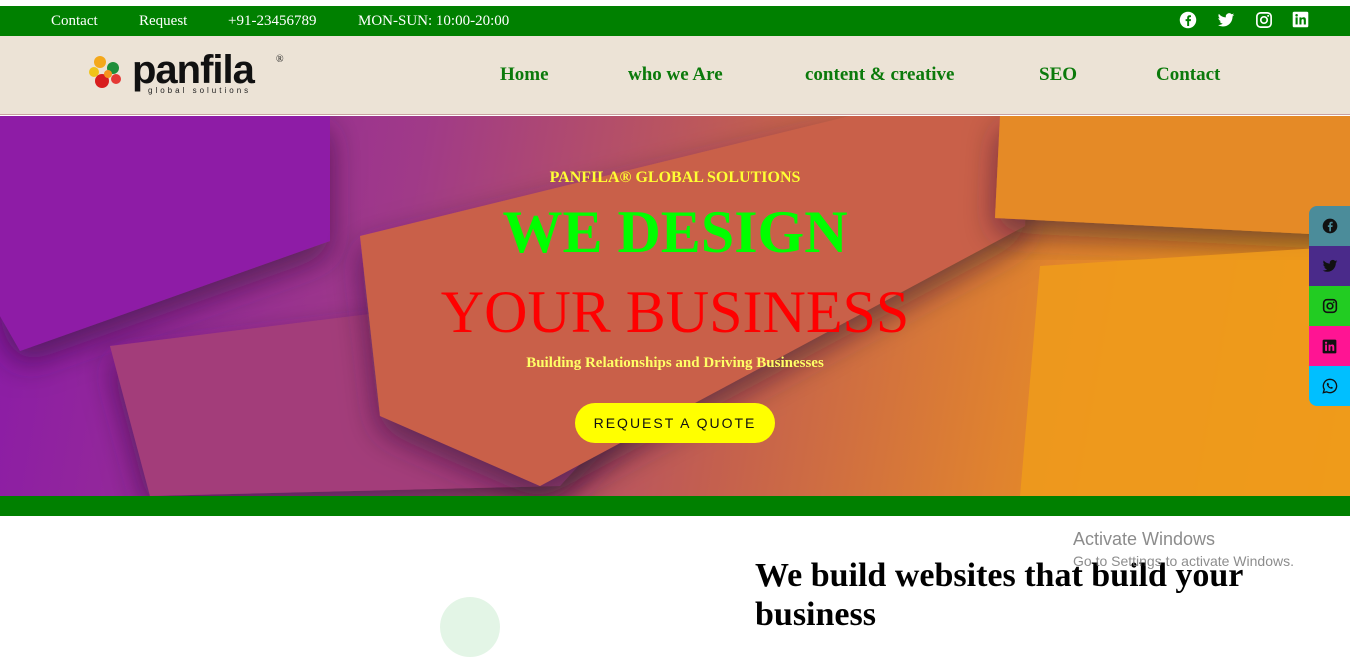 This screenshot has width=1350, height=657. I want to click on nav-seo: SEO, so click(1058, 75).